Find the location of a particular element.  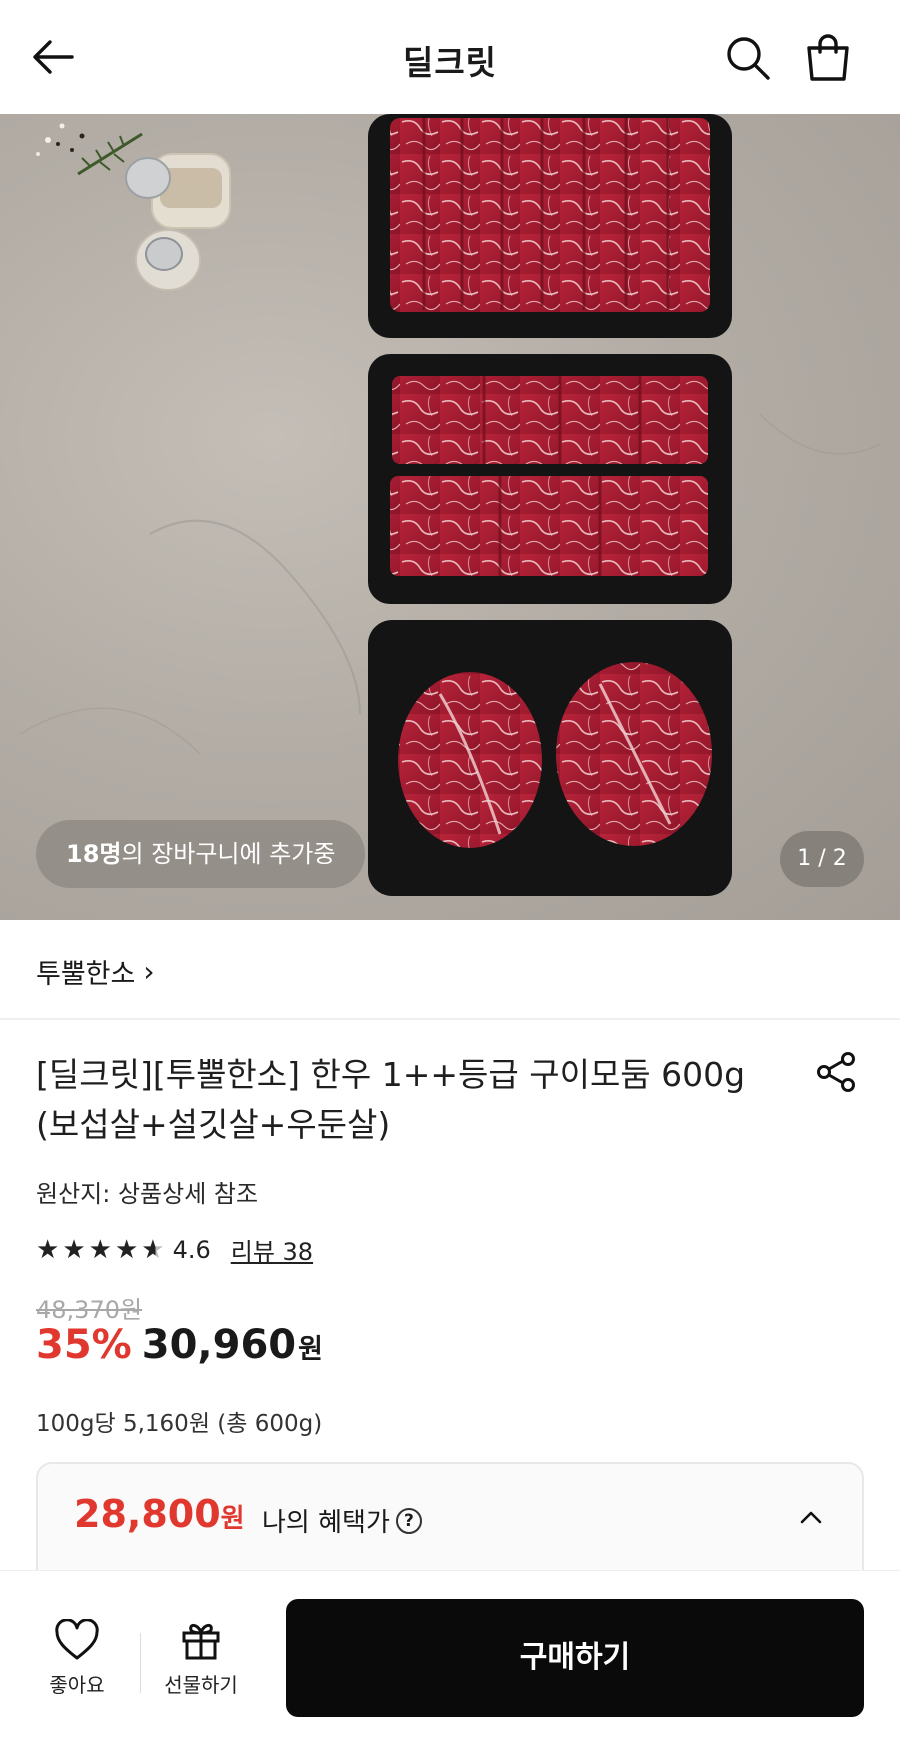

seller-link: 투뿔한소 › is located at coordinates (95, 971).